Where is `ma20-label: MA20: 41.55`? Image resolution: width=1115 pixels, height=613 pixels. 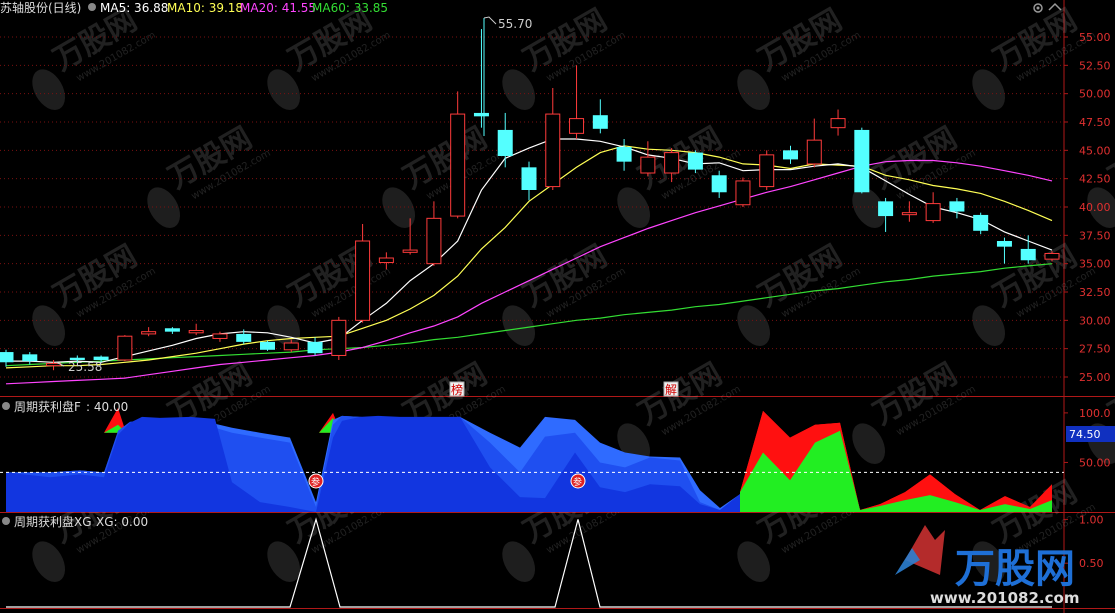 ma20-label: MA20: 41.55 is located at coordinates (278, 8).